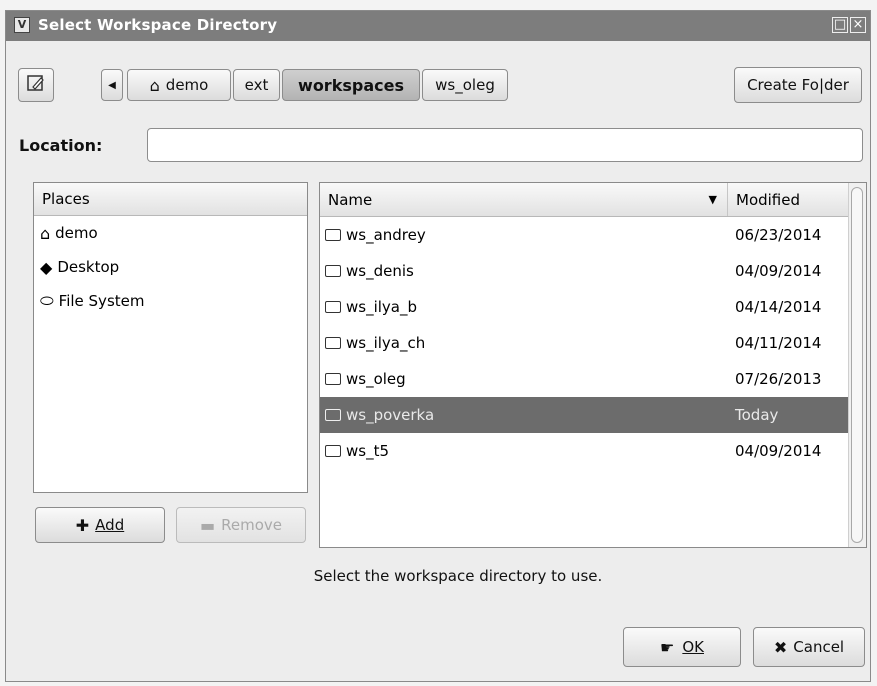 Image resolution: width=877 pixels, height=686 pixels. I want to click on file-row: ws_ilya_ch 04/11/2014, so click(593, 343).